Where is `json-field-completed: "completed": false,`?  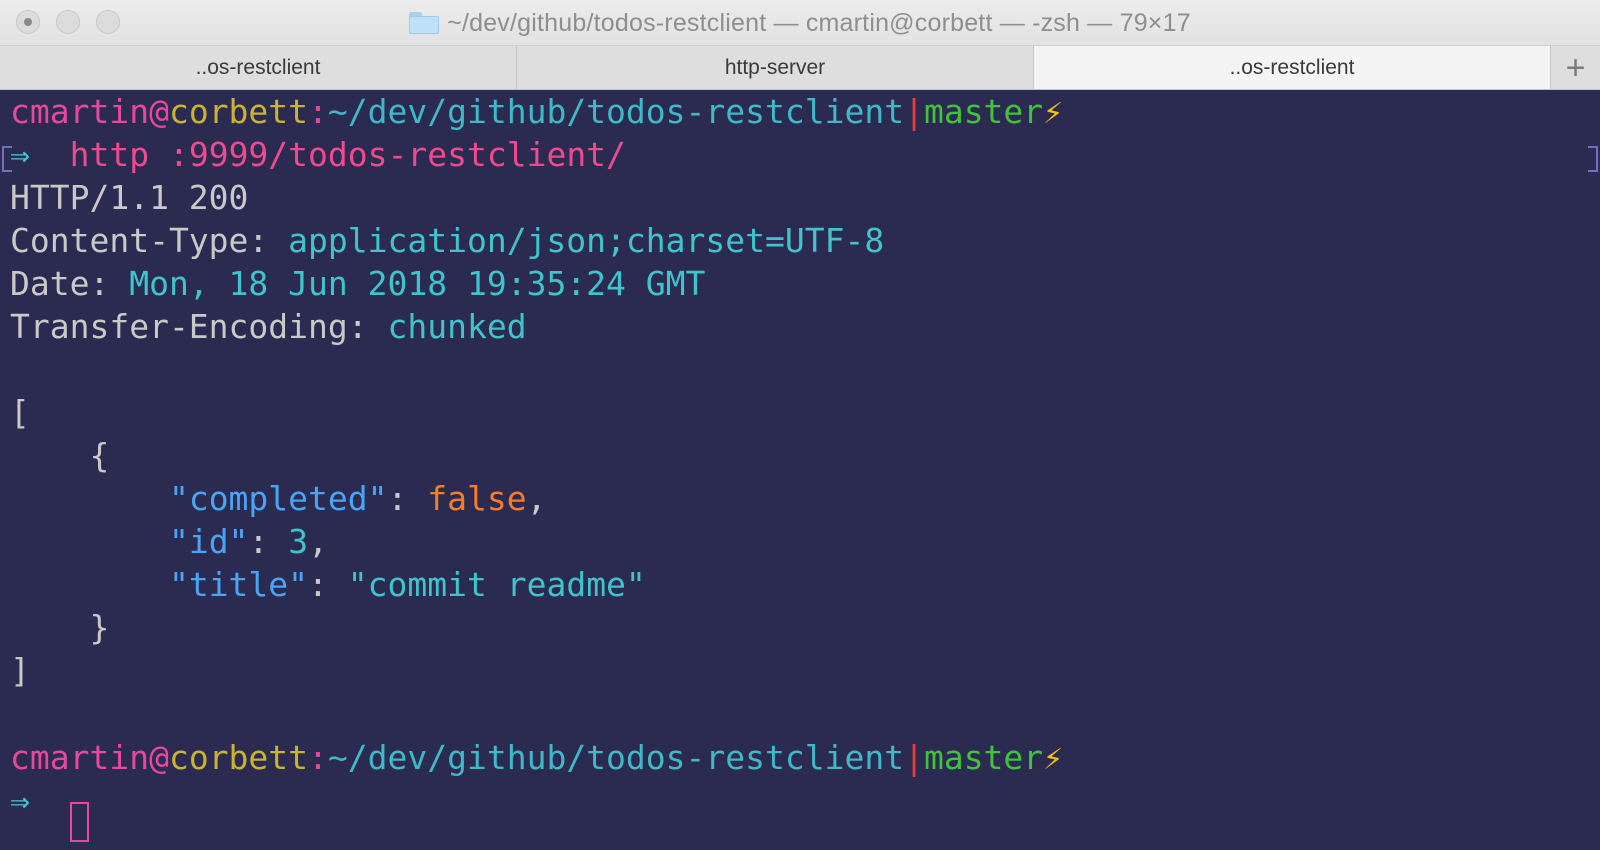
json-field-completed: "completed": false, is located at coordinates (357, 498).